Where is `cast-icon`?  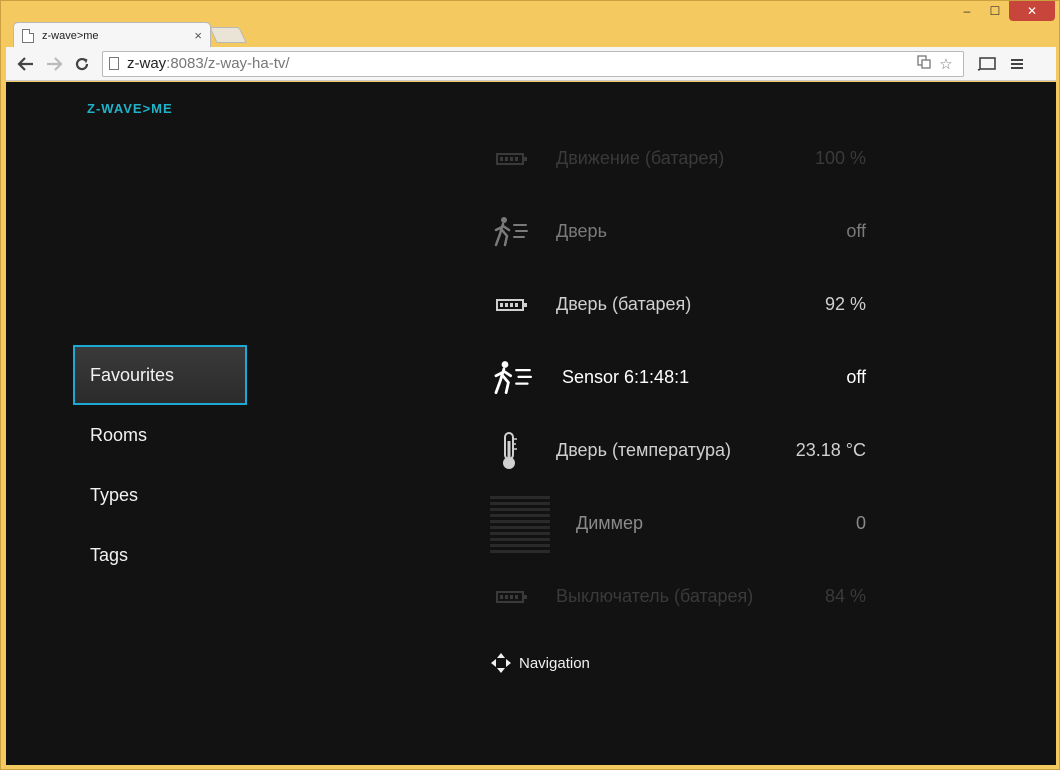 cast-icon is located at coordinates (987, 64).